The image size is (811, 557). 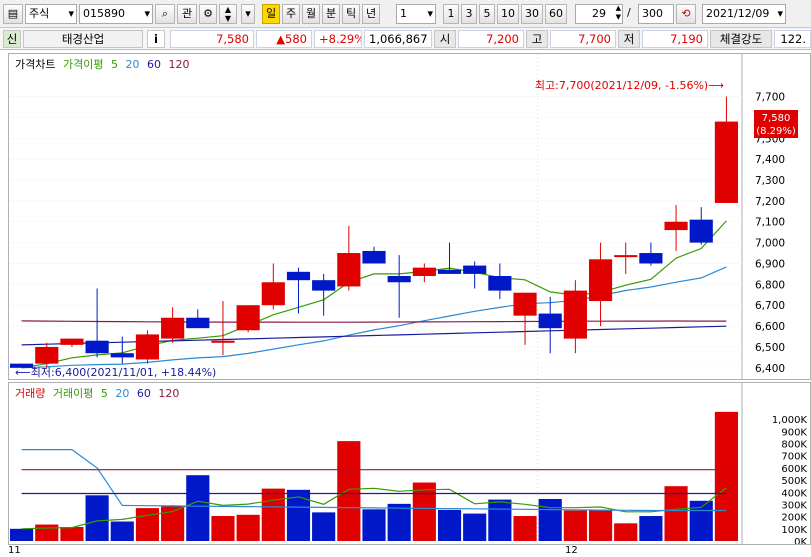 What do you see at coordinates (794, 530) in the screenshot?
I see `volume-tick-label: 100K` at bounding box center [794, 530].